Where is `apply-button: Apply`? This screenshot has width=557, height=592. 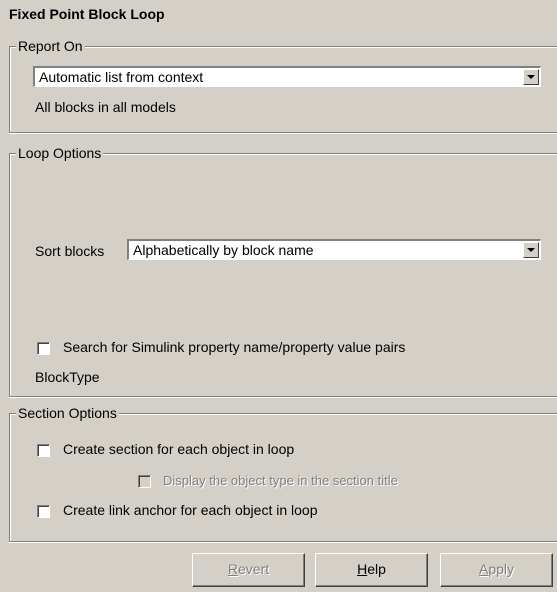 apply-button: Apply is located at coordinates (496, 570).